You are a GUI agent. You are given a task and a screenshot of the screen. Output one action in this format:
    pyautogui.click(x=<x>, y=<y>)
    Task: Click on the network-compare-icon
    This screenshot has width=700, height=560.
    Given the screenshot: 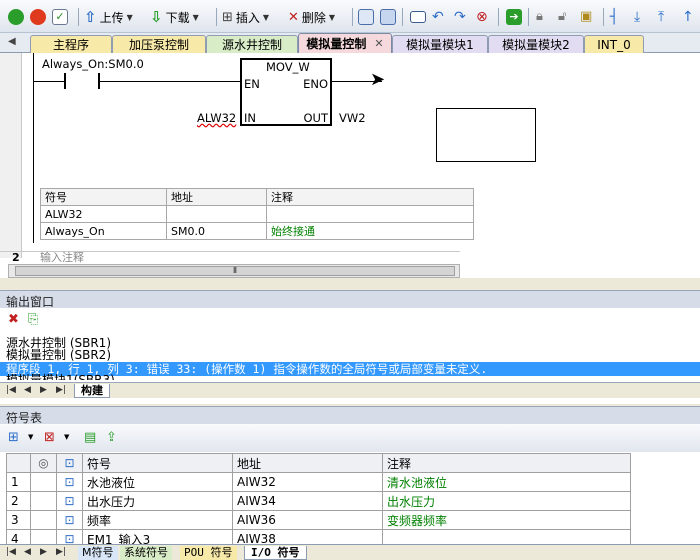 What is the action you would take?
    pyautogui.click(x=366, y=17)
    